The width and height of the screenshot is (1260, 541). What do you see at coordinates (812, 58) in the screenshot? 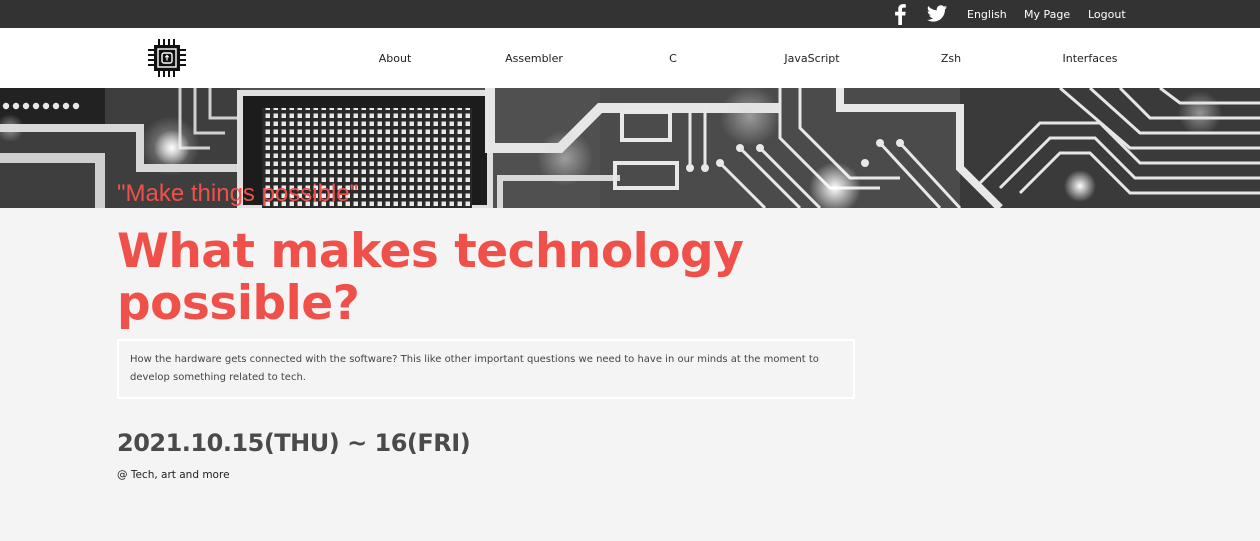
I see `nav-item-javascript: JavaScript` at bounding box center [812, 58].